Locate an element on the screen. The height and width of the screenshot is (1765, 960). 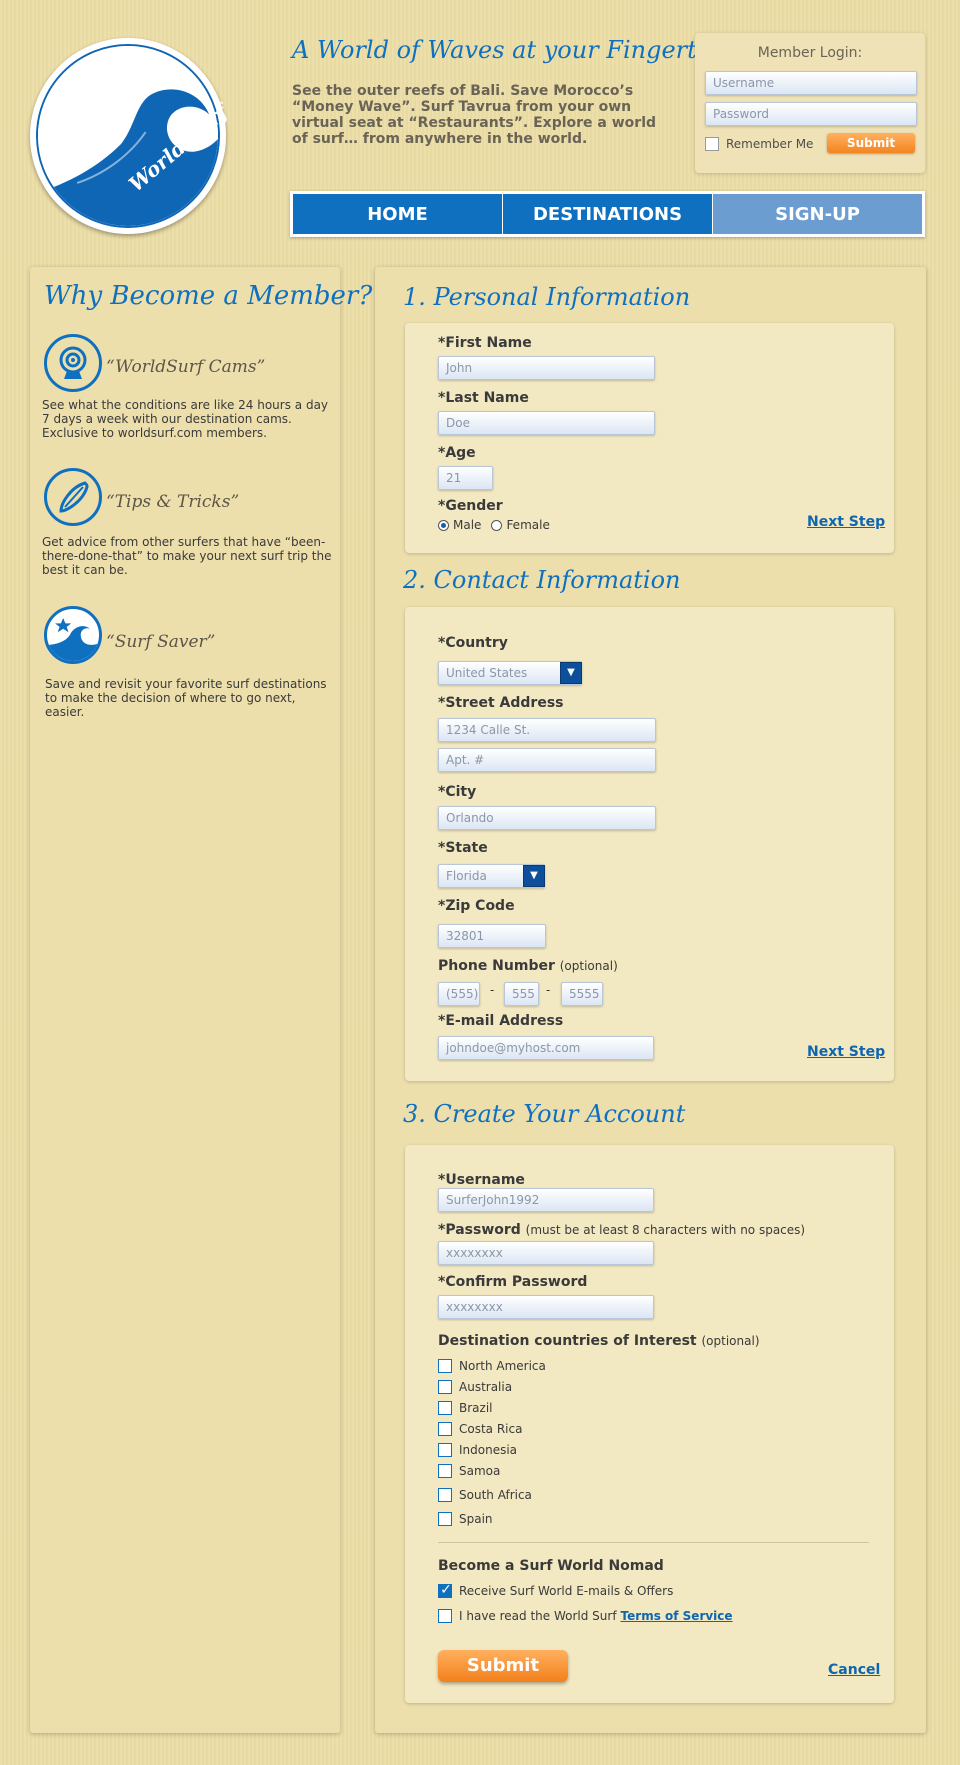
terms-of-service-link: Terms of Service is located at coordinates (677, 1616).